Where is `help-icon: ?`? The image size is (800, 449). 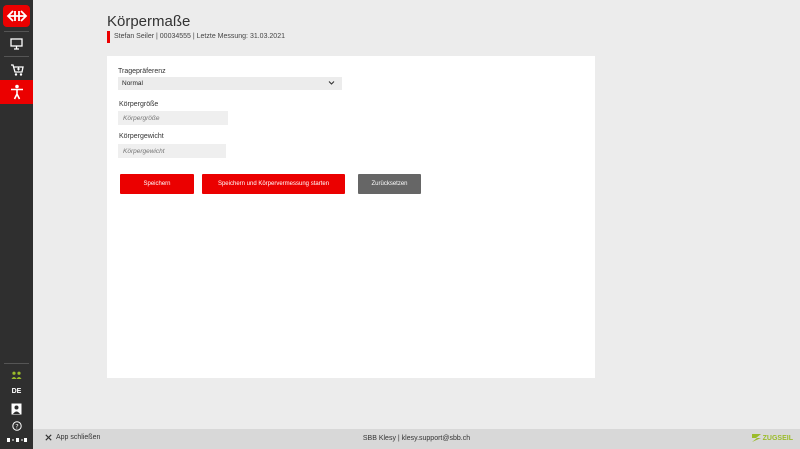 help-icon: ? is located at coordinates (16, 426).